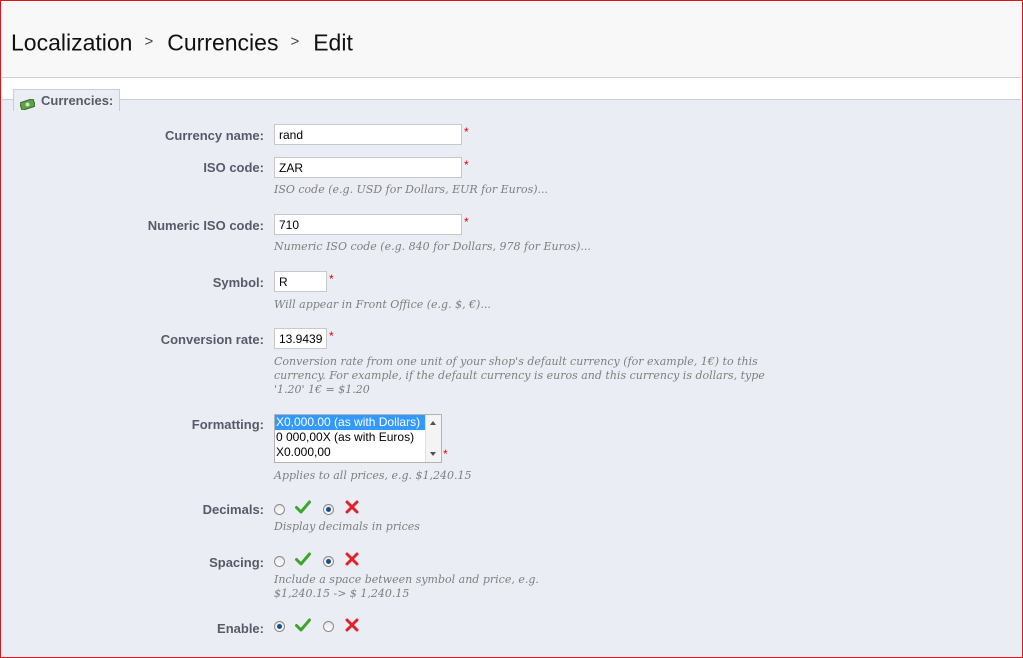 Image resolution: width=1023 pixels, height=658 pixels. What do you see at coordinates (328, 626) in the screenshot?
I see `enable-no-radio` at bounding box center [328, 626].